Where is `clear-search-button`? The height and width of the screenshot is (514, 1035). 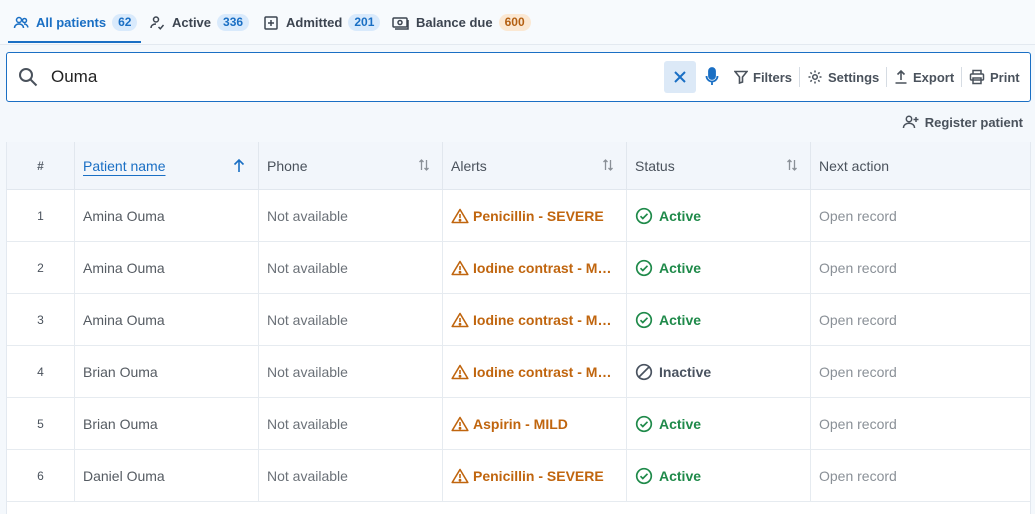 clear-search-button is located at coordinates (680, 77).